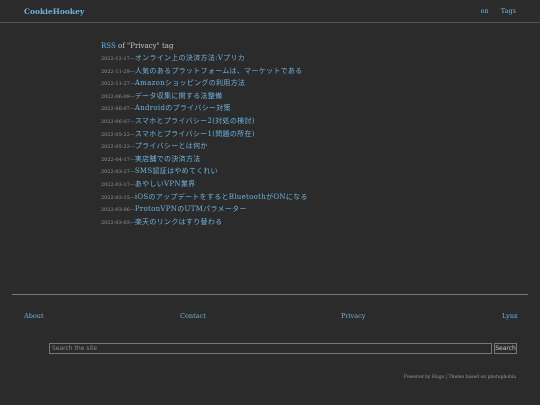  I want to click on post-list-item: 2022-03-27—SMS認証はやめてくれい, so click(266, 171).